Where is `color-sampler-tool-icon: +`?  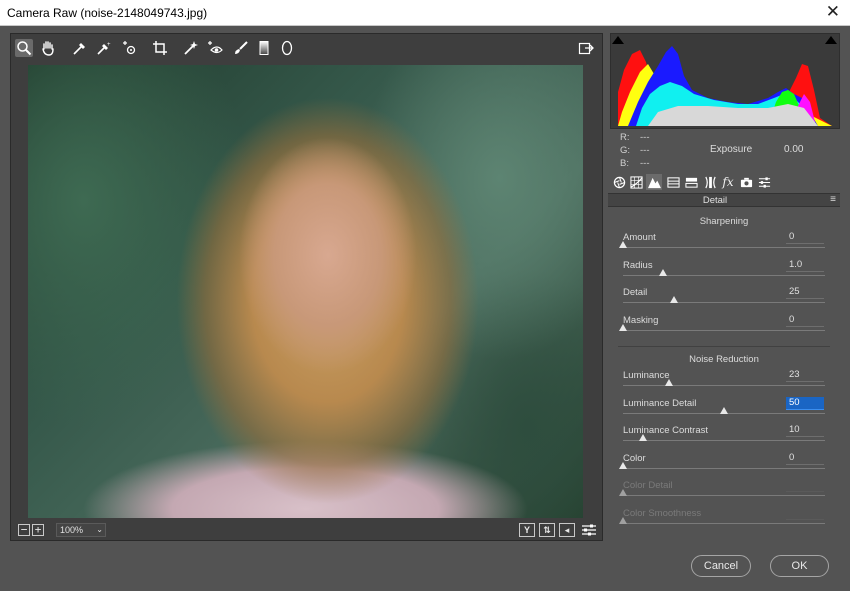 color-sampler-tool-icon: + is located at coordinates (104, 48).